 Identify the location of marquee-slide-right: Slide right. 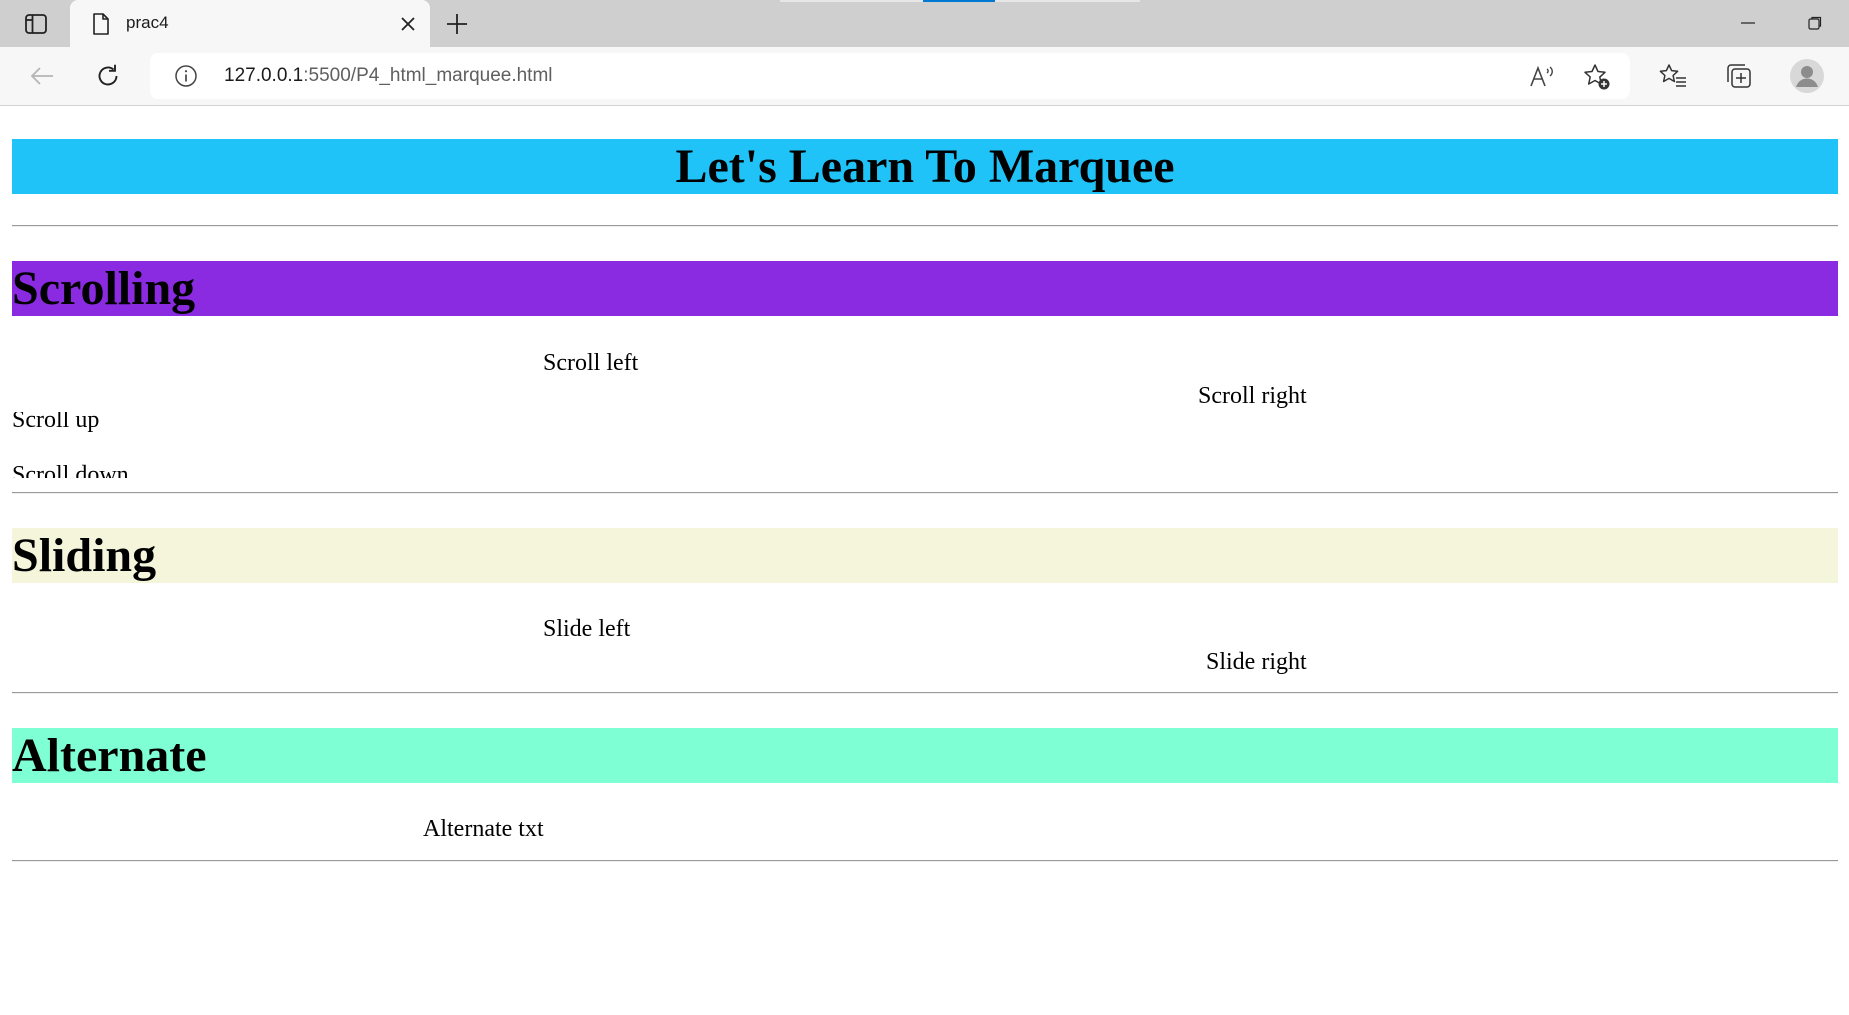
(925, 663).